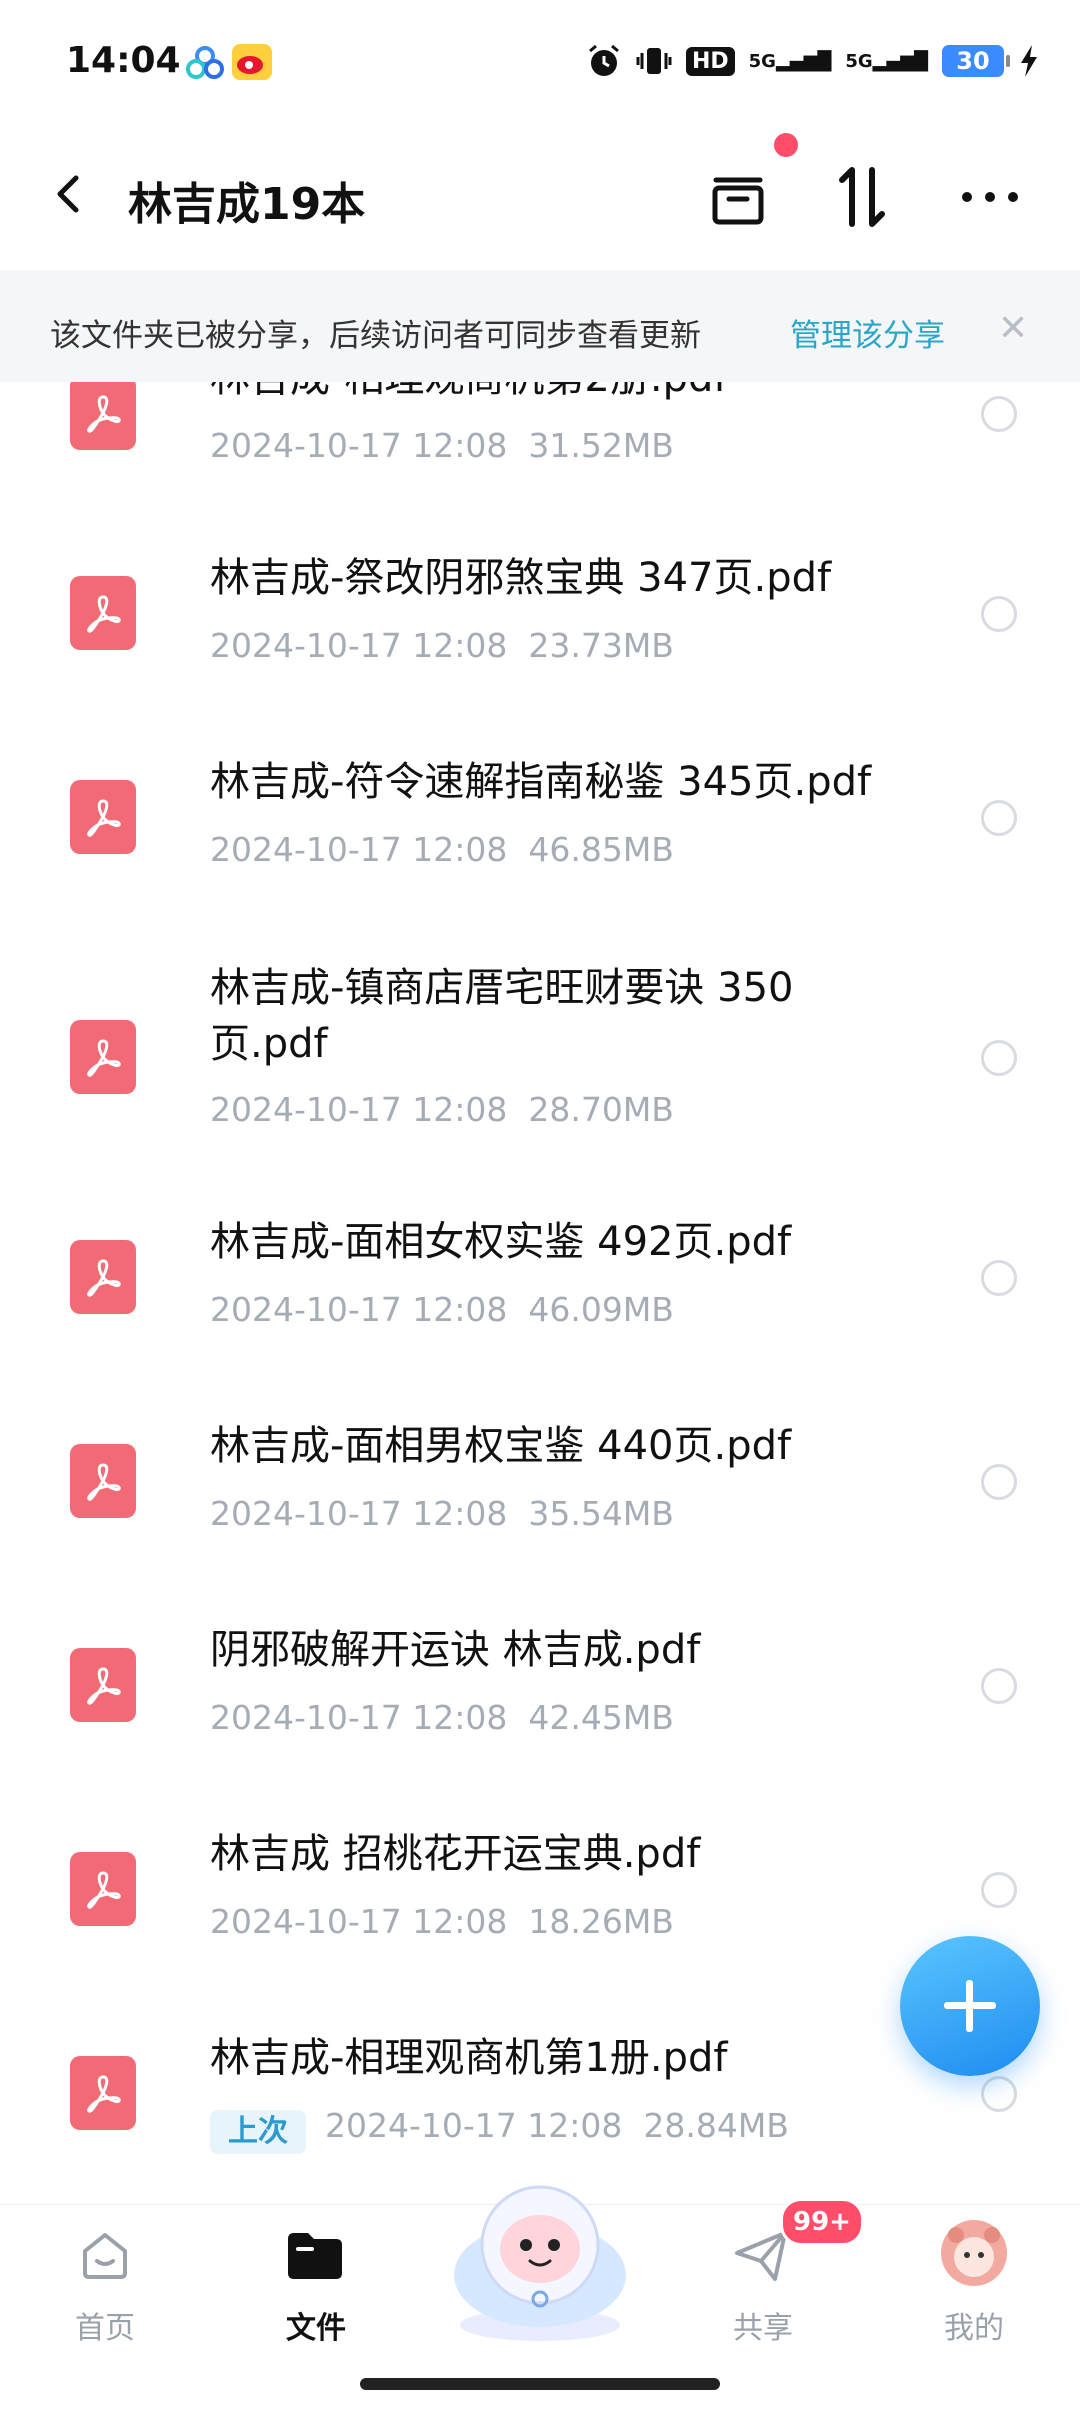 This screenshot has width=1080, height=2415. What do you see at coordinates (540, 195) in the screenshot?
I see `top-bar: 林吉成19本` at bounding box center [540, 195].